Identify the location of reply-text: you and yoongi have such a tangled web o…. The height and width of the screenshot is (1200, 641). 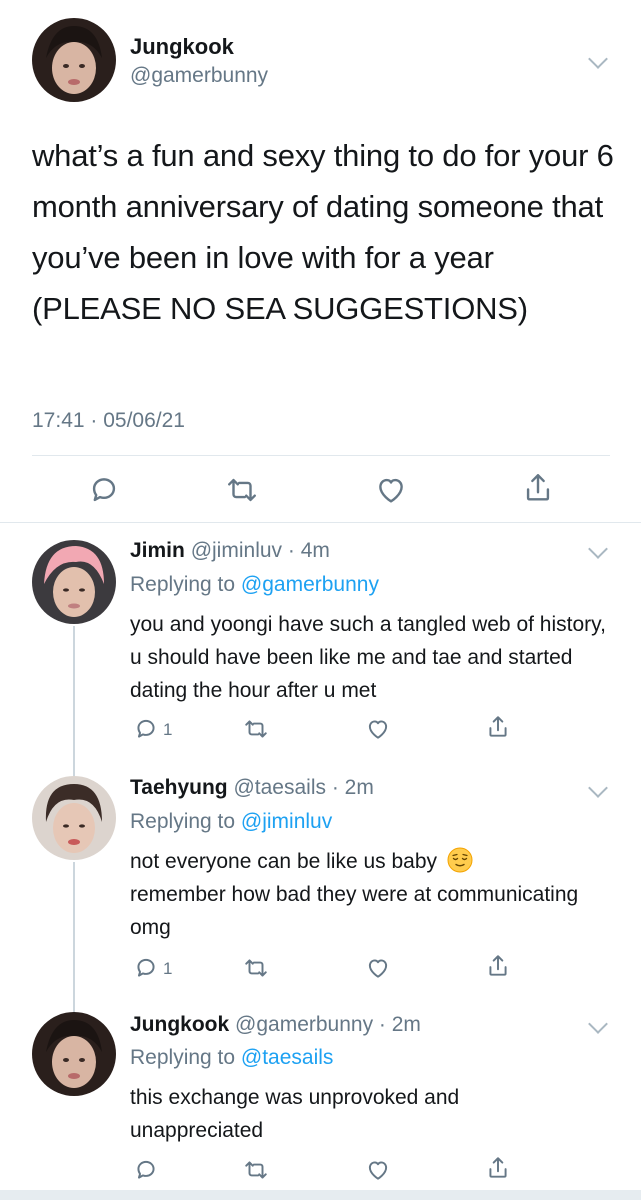
(368, 657).